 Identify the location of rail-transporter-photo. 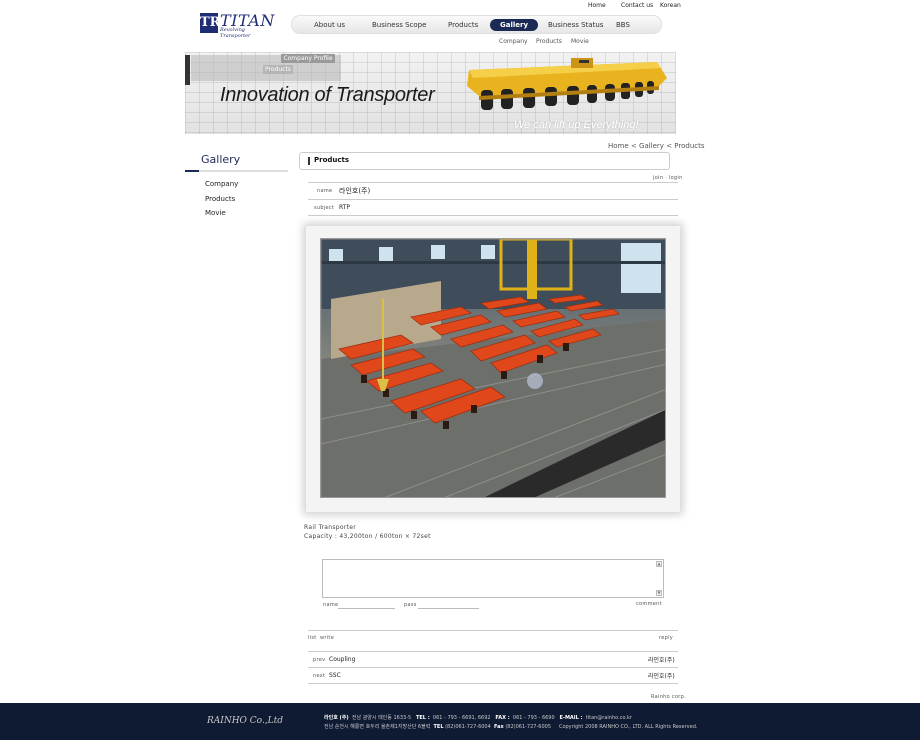
(493, 368).